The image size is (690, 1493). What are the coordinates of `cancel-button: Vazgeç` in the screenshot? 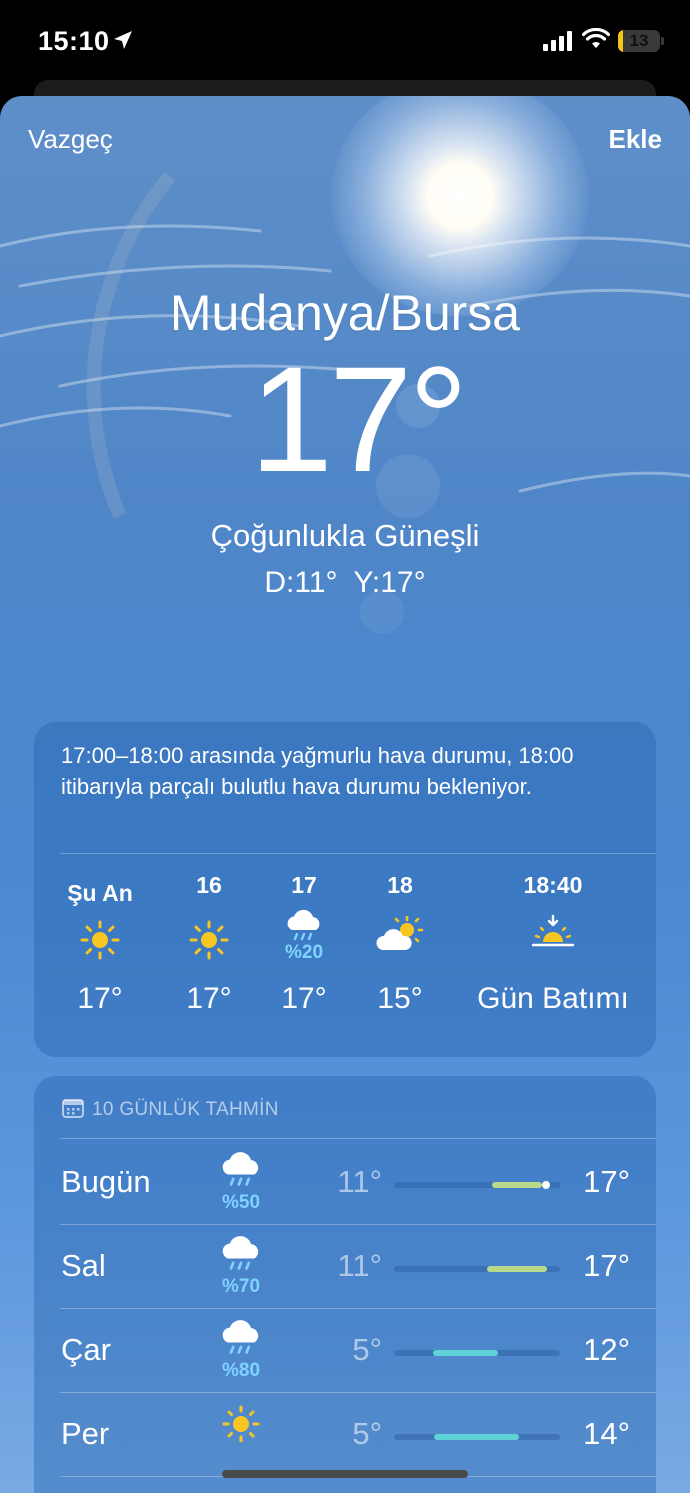 It's located at (70, 139).